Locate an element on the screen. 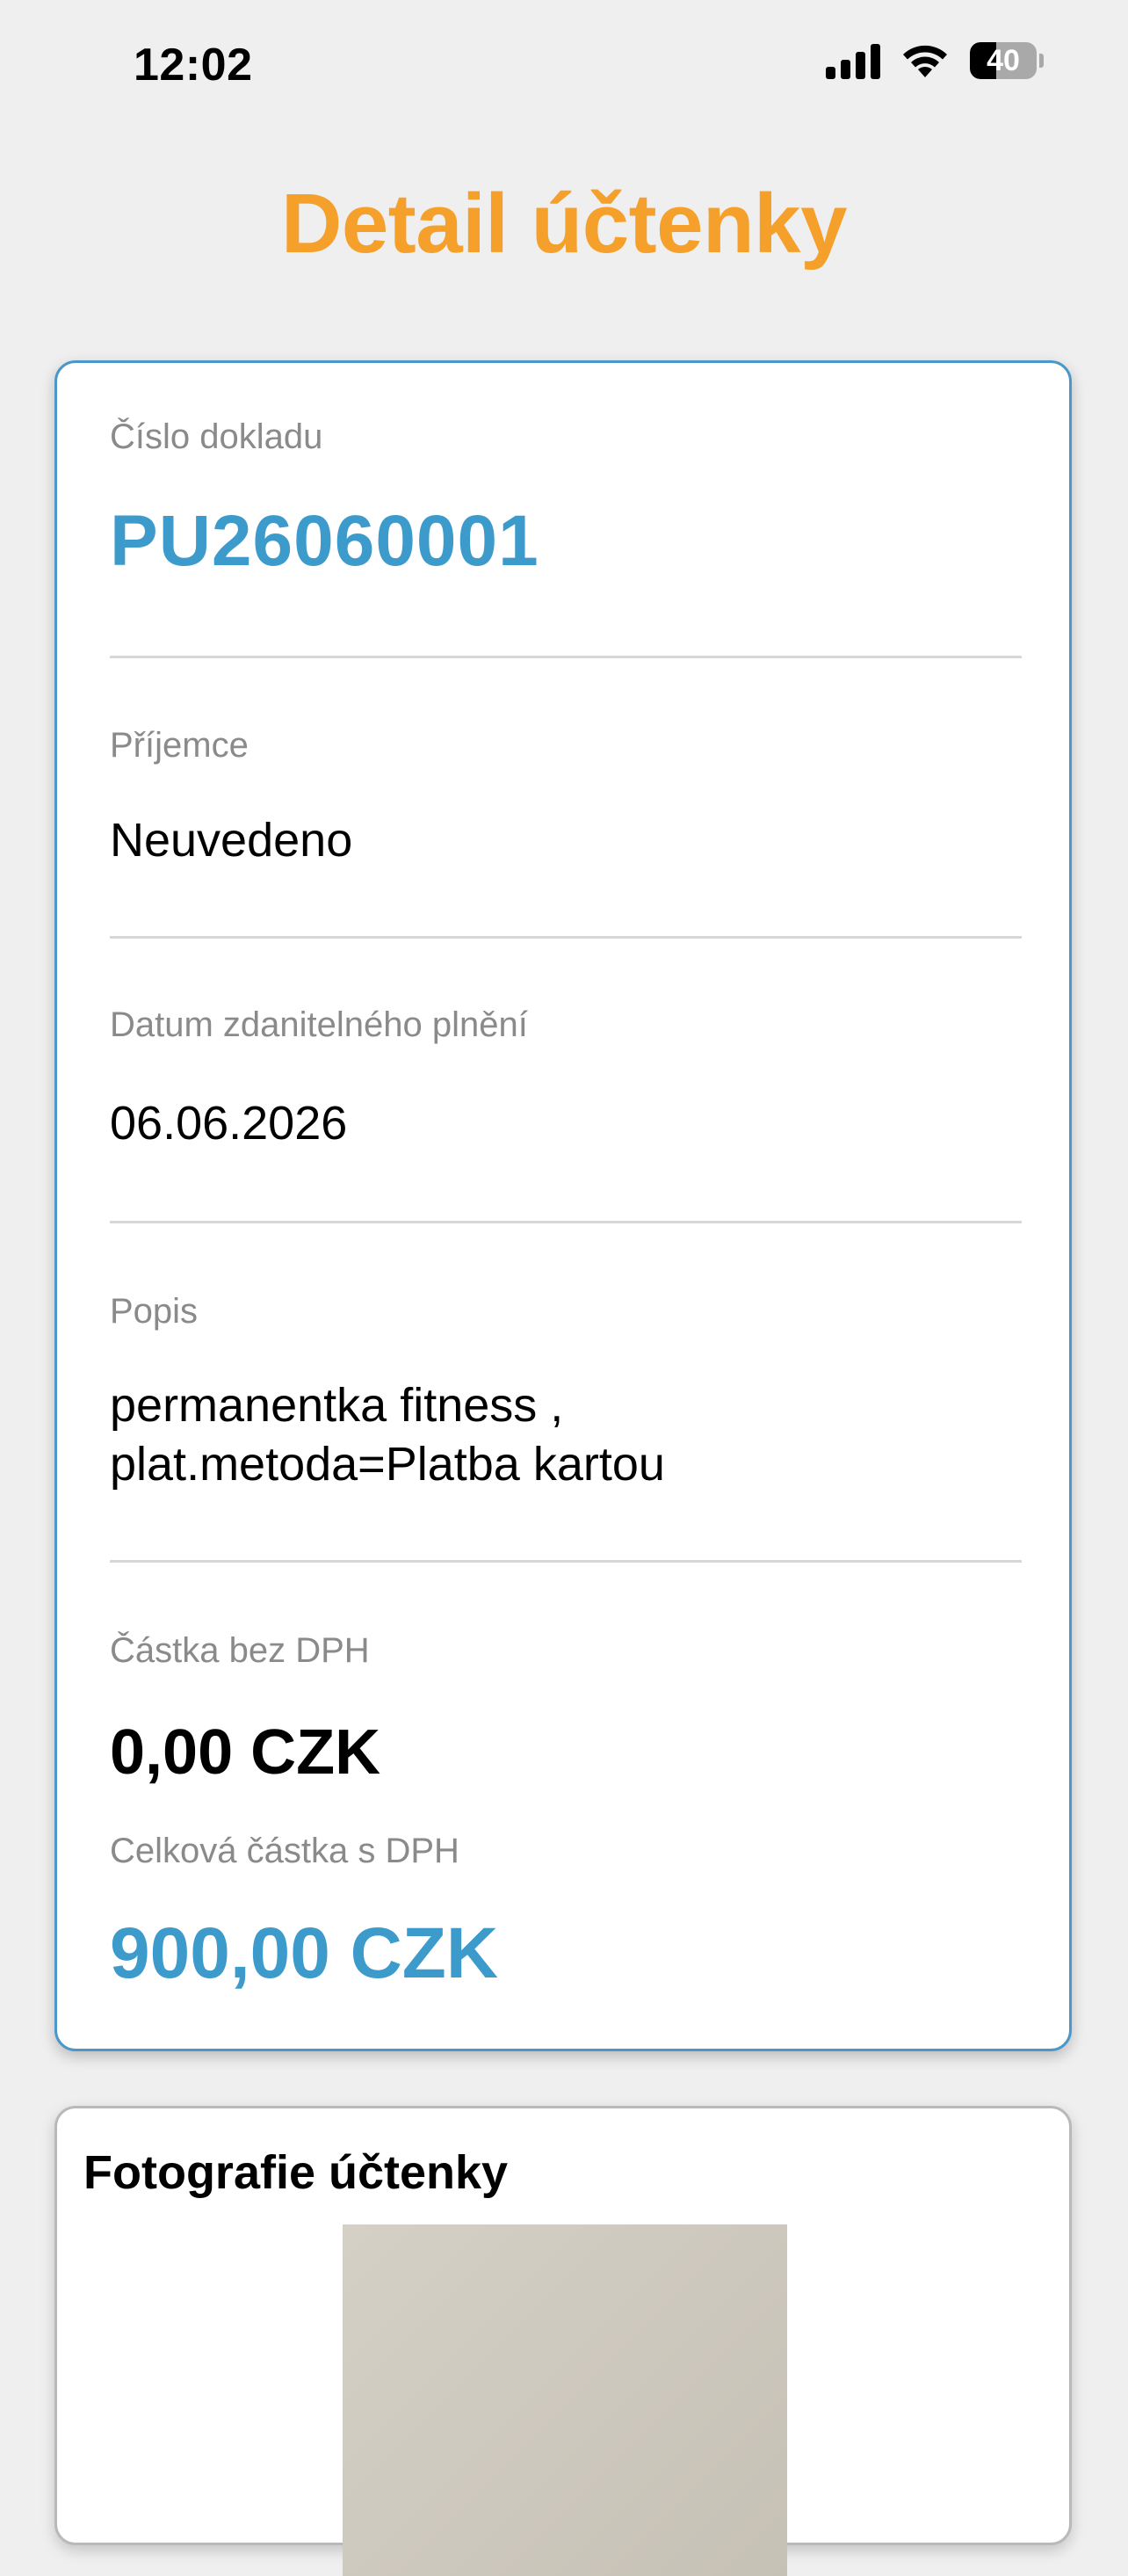  page-title: Detail účtenky is located at coordinates (564, 224).